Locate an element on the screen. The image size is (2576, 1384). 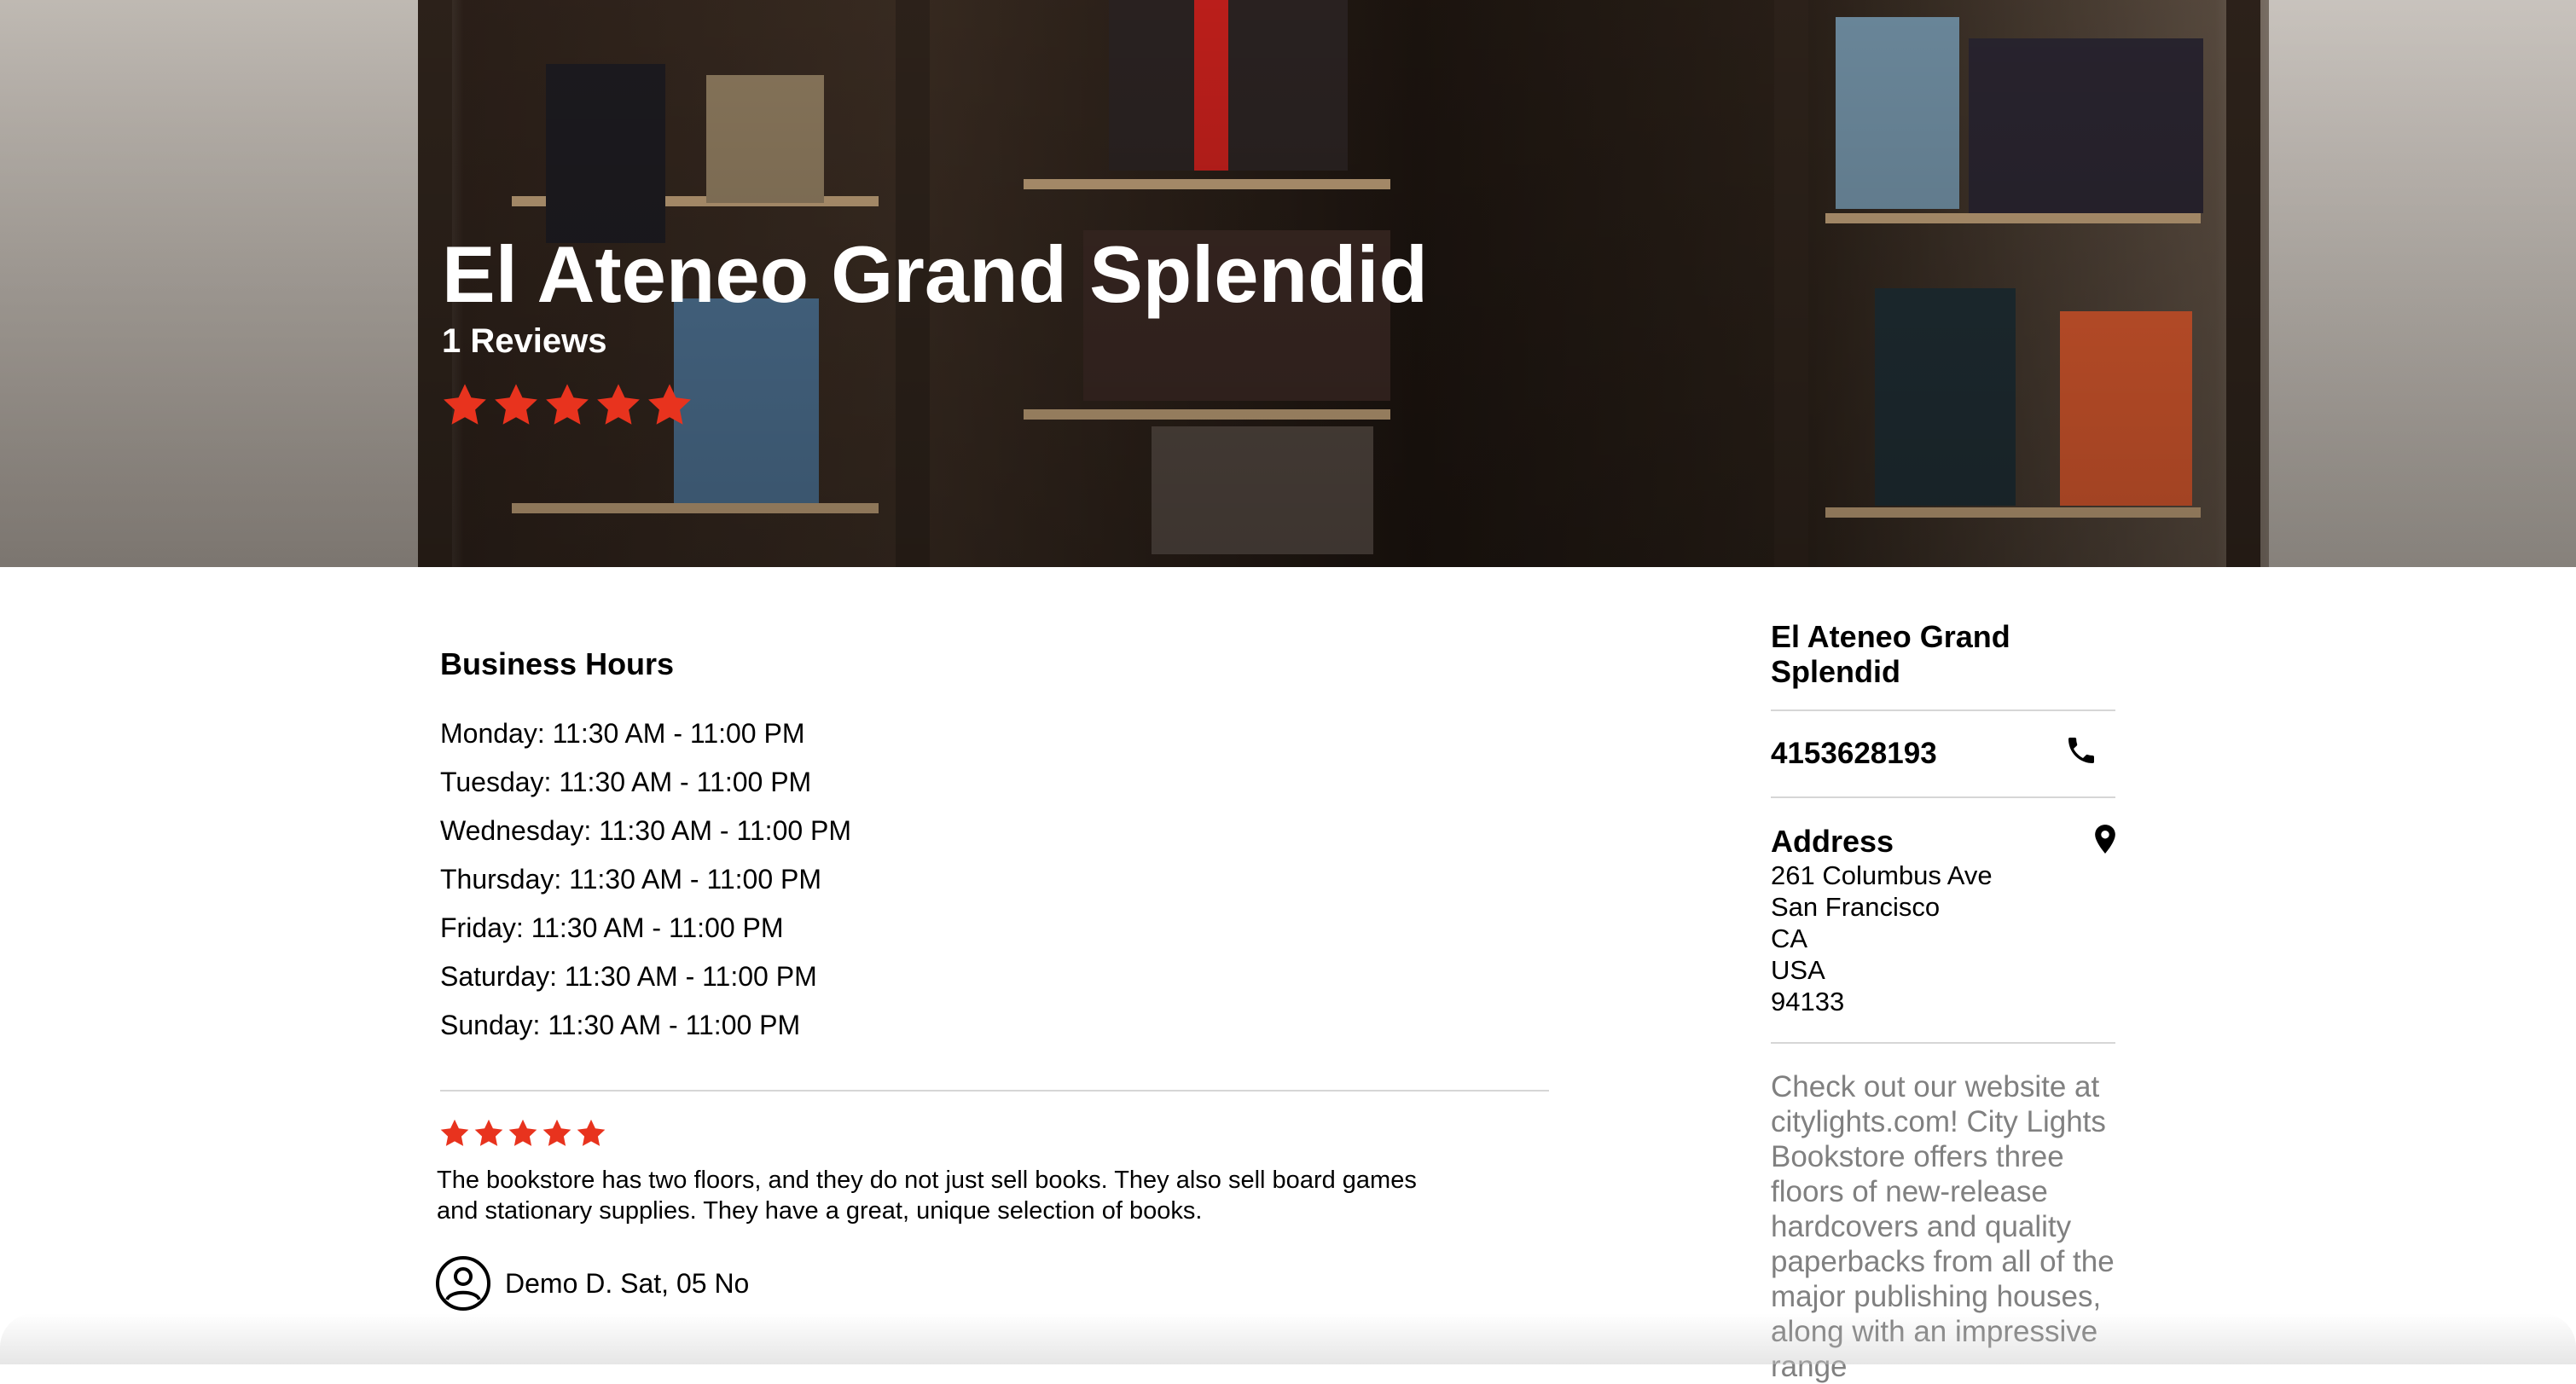
bottom-shadow is located at coordinates (1288, 1338).